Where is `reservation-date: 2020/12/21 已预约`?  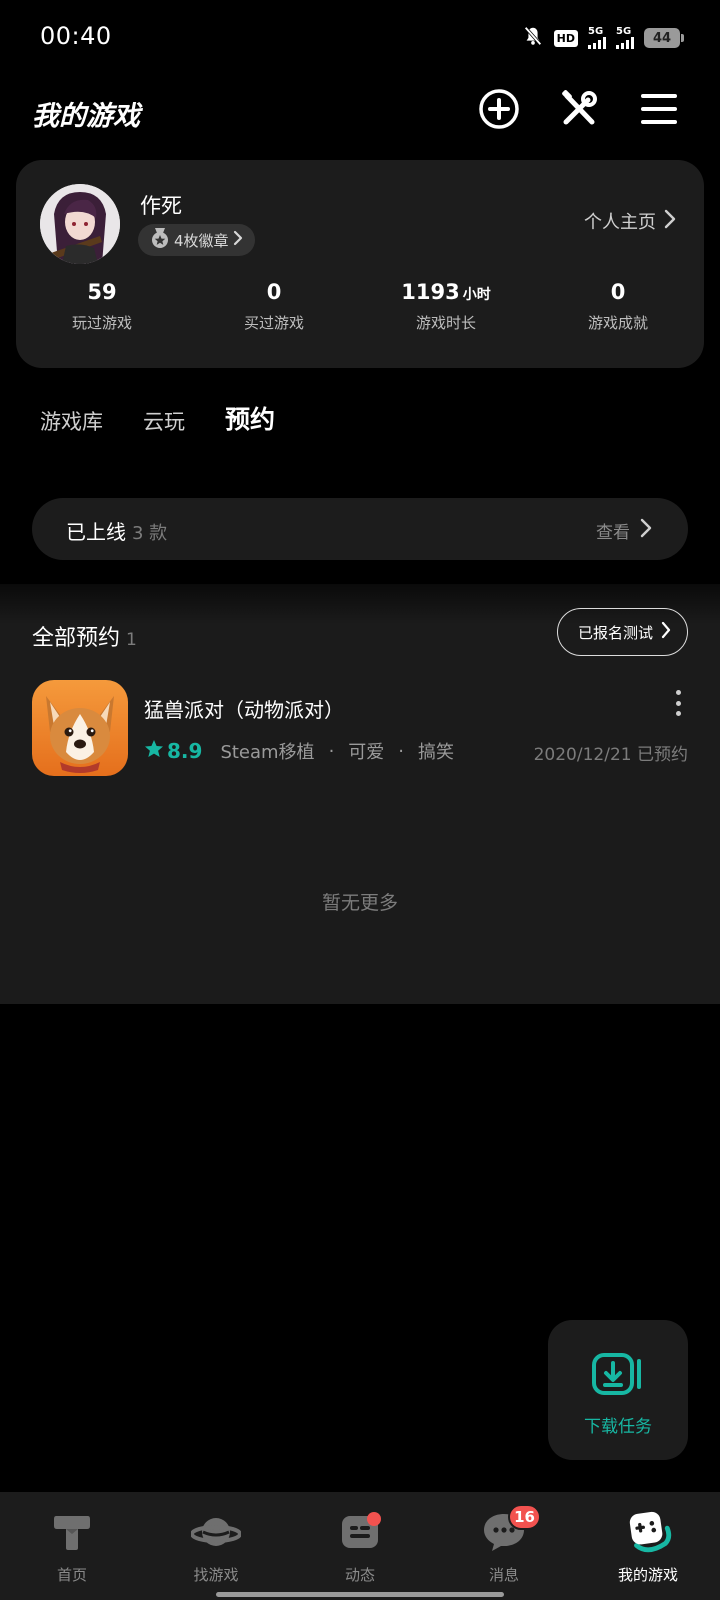 reservation-date: 2020/12/21 已预约 is located at coordinates (610, 755).